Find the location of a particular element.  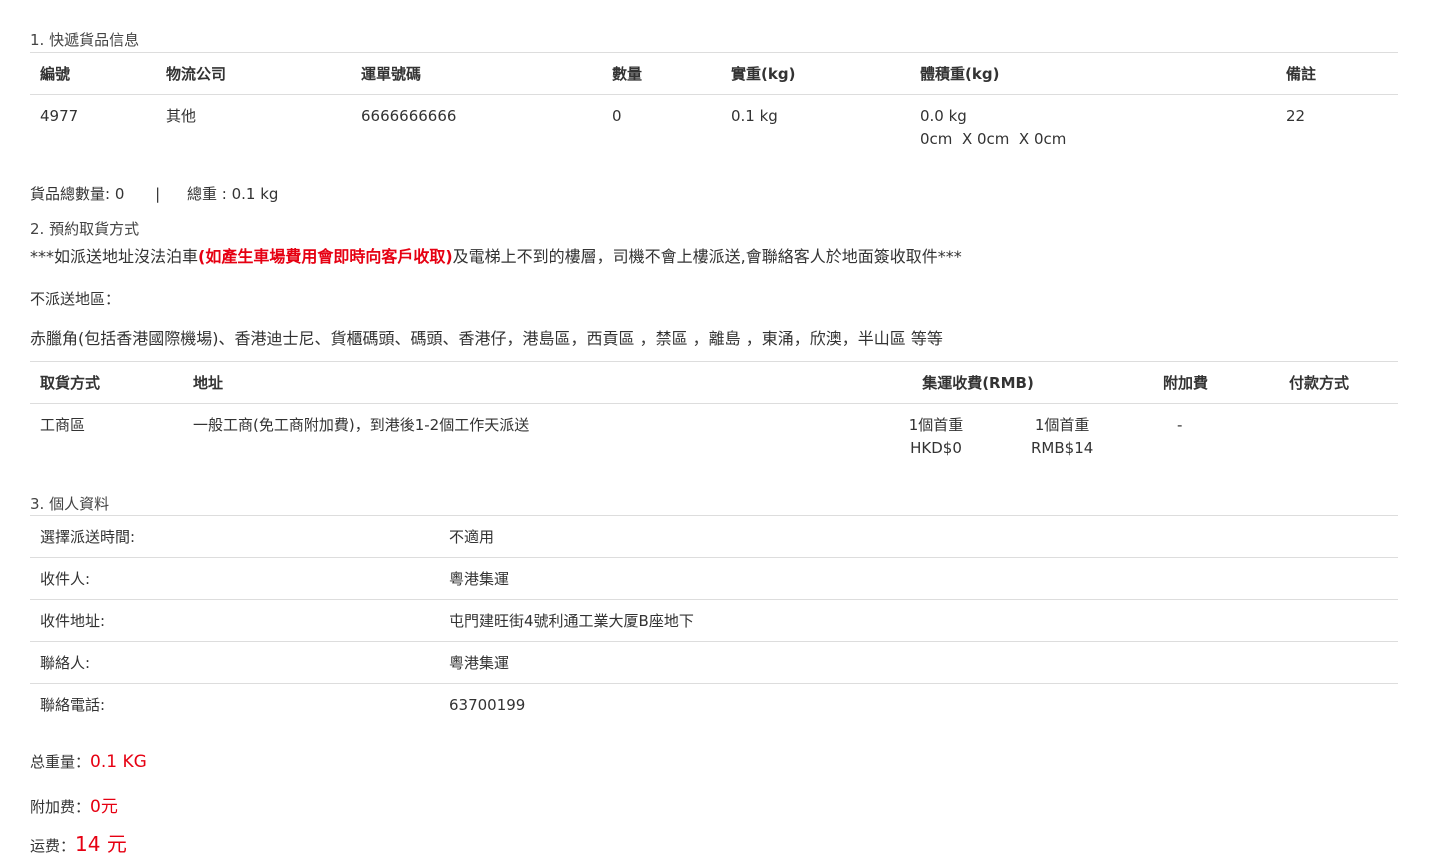

surcharge-value: 0元 is located at coordinates (104, 807).